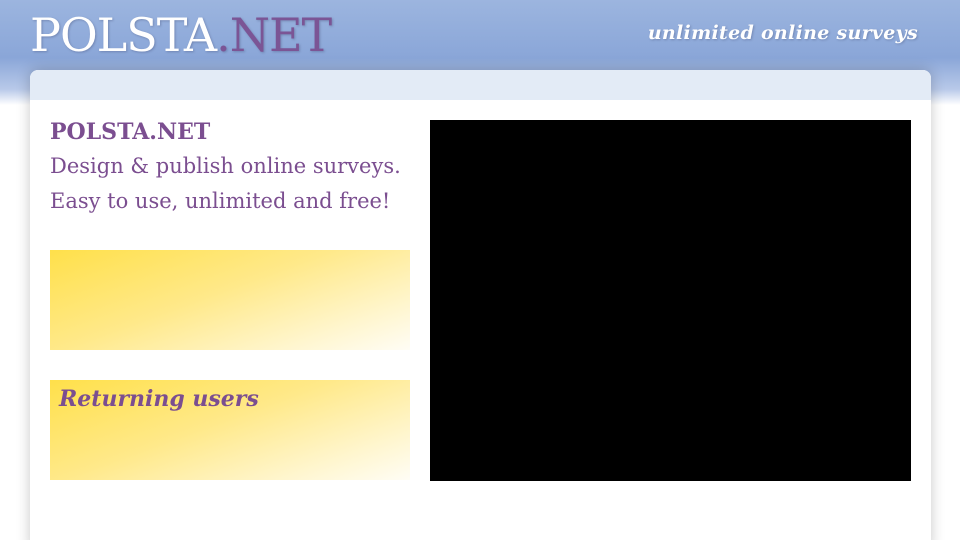 The height and width of the screenshot is (540, 960). I want to click on new-user-box, so click(230, 300).